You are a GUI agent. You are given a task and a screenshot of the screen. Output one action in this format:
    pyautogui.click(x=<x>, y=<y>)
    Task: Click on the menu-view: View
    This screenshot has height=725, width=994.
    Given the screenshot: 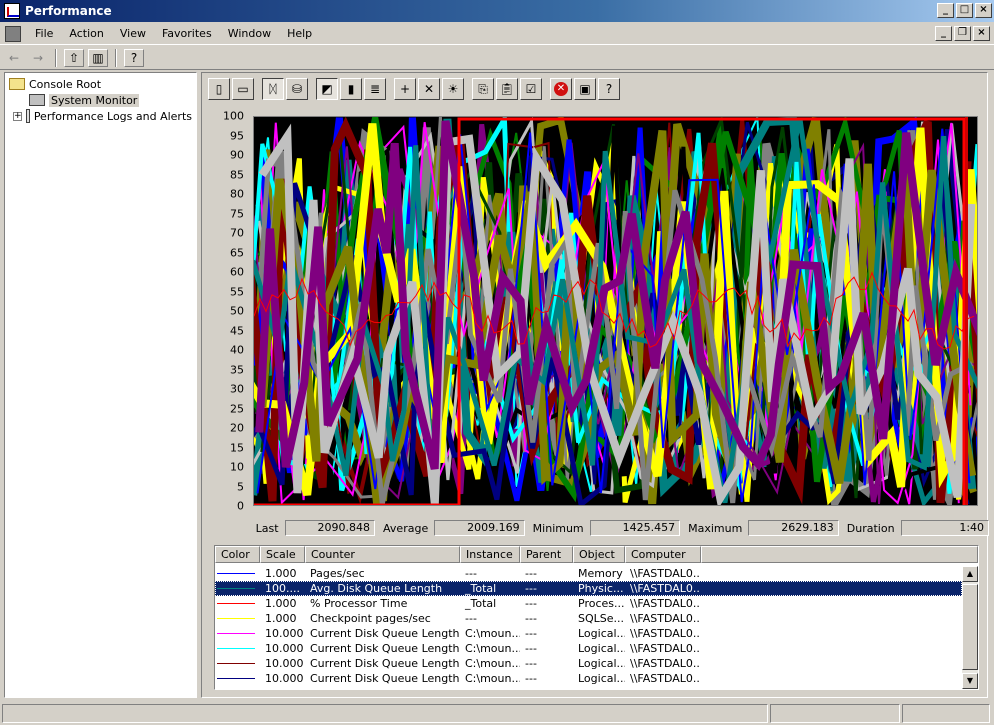 What is the action you would take?
    pyautogui.click(x=133, y=33)
    